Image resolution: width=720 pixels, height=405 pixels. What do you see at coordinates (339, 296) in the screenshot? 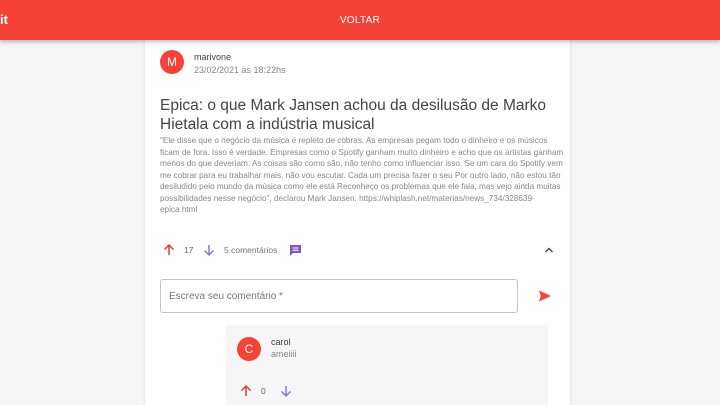
I see `comment-input` at bounding box center [339, 296].